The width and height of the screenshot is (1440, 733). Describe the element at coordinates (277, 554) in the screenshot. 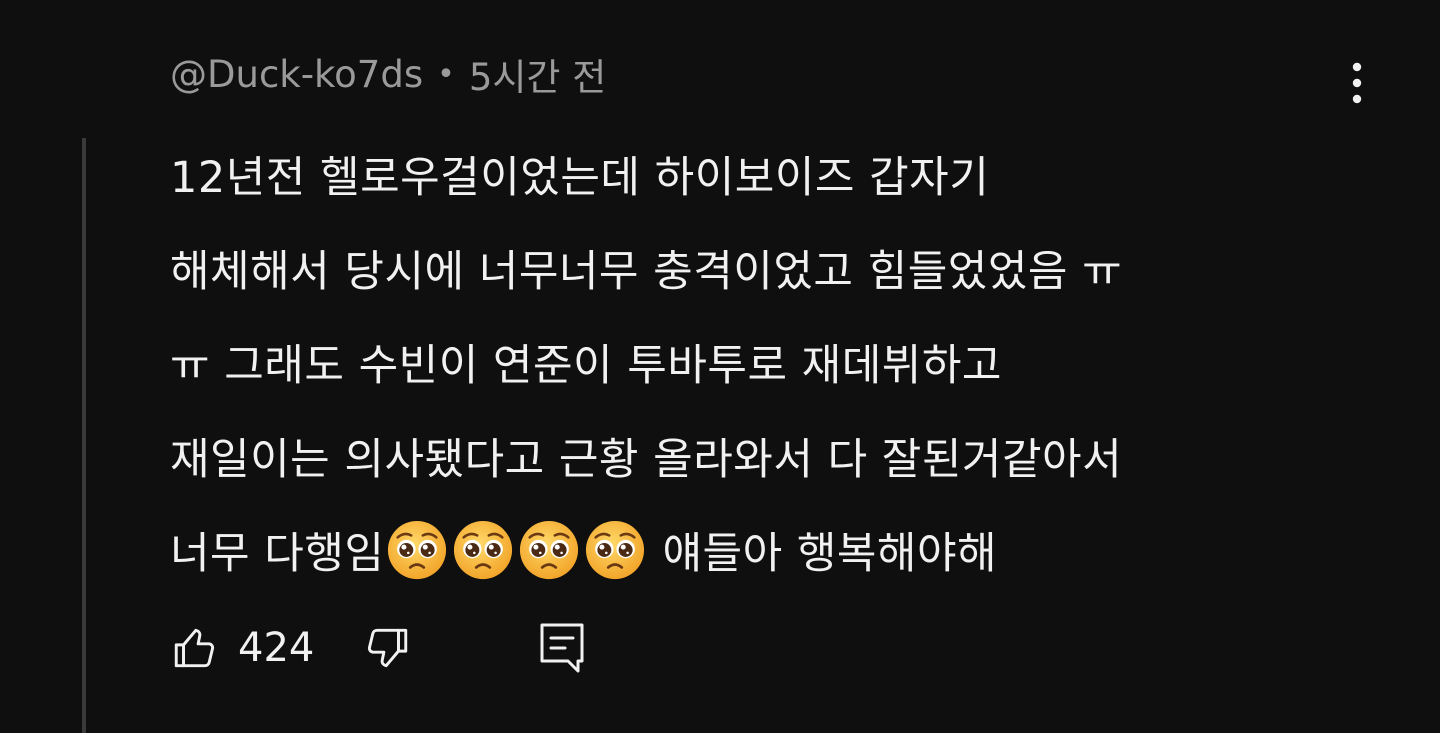

I see `comment-line-text: 너무 다행임` at that location.